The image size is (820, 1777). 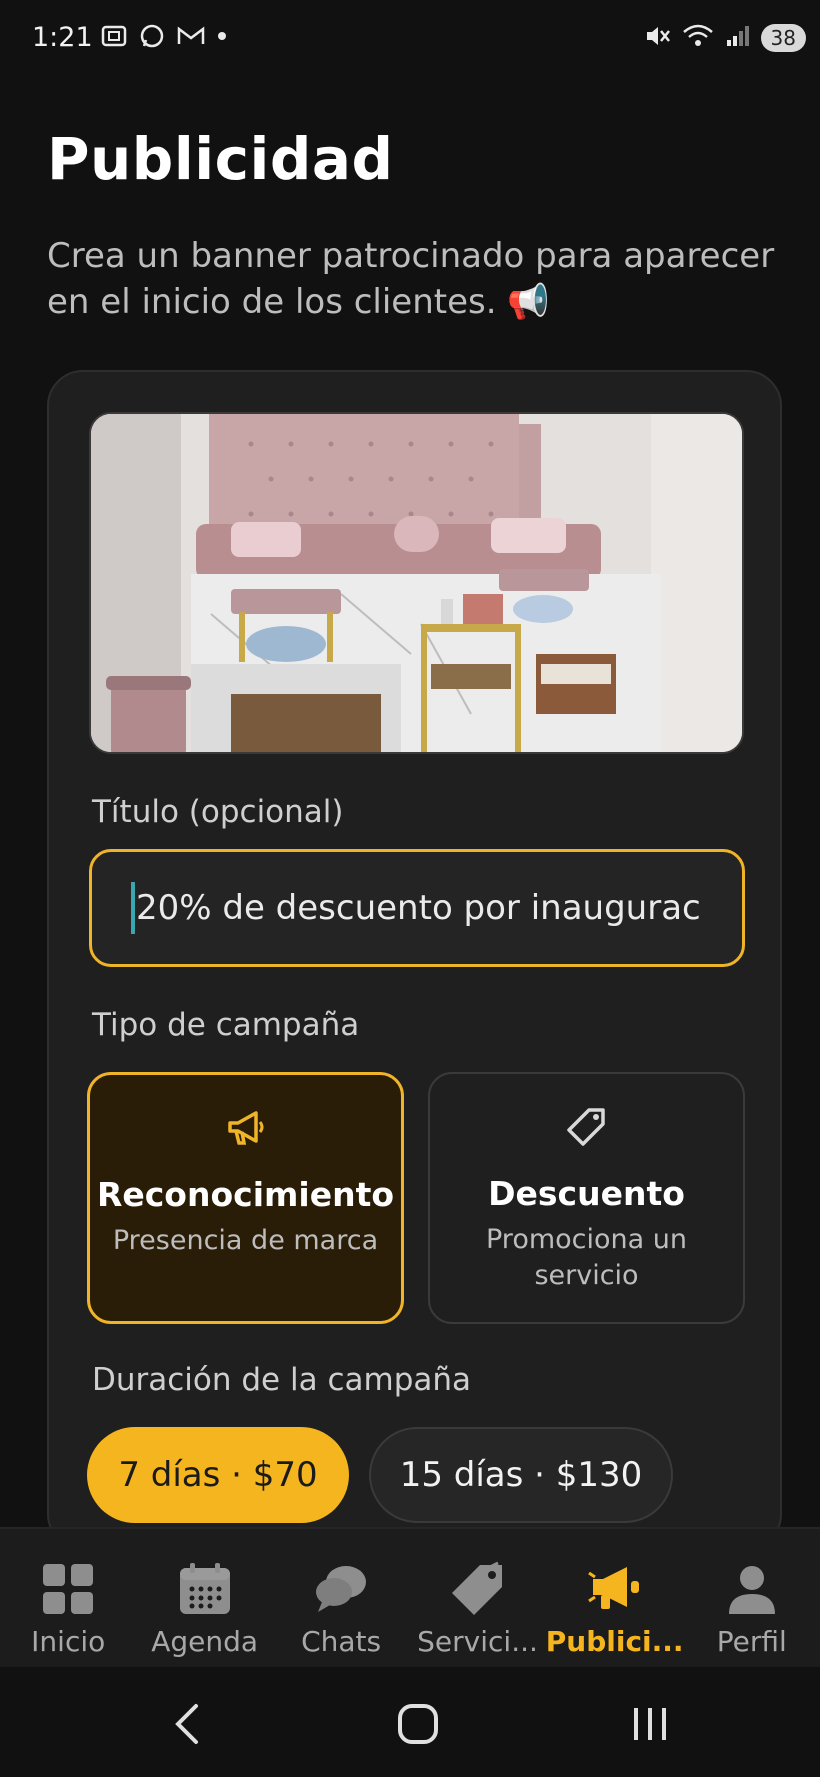 I want to click on status-left-icons, so click(x=164, y=39).